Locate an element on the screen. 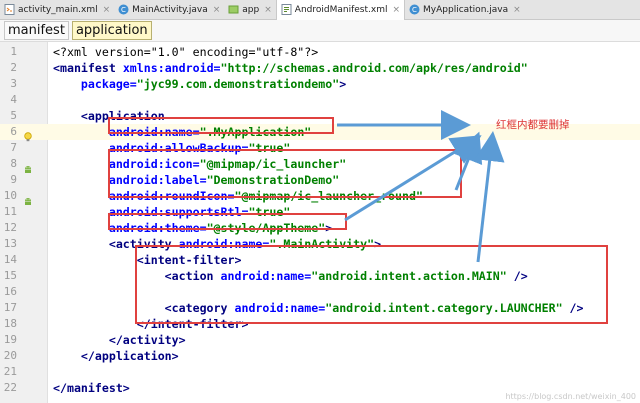 The image size is (640, 403). code-line: 3 package="jyc99.com.demonstrationdemo"> is located at coordinates (320, 84).